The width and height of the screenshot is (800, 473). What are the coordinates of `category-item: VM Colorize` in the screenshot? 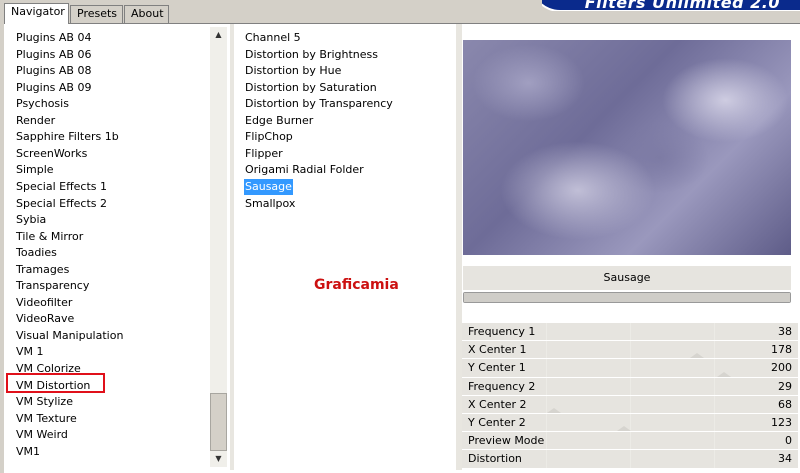 It's located at (48, 369).